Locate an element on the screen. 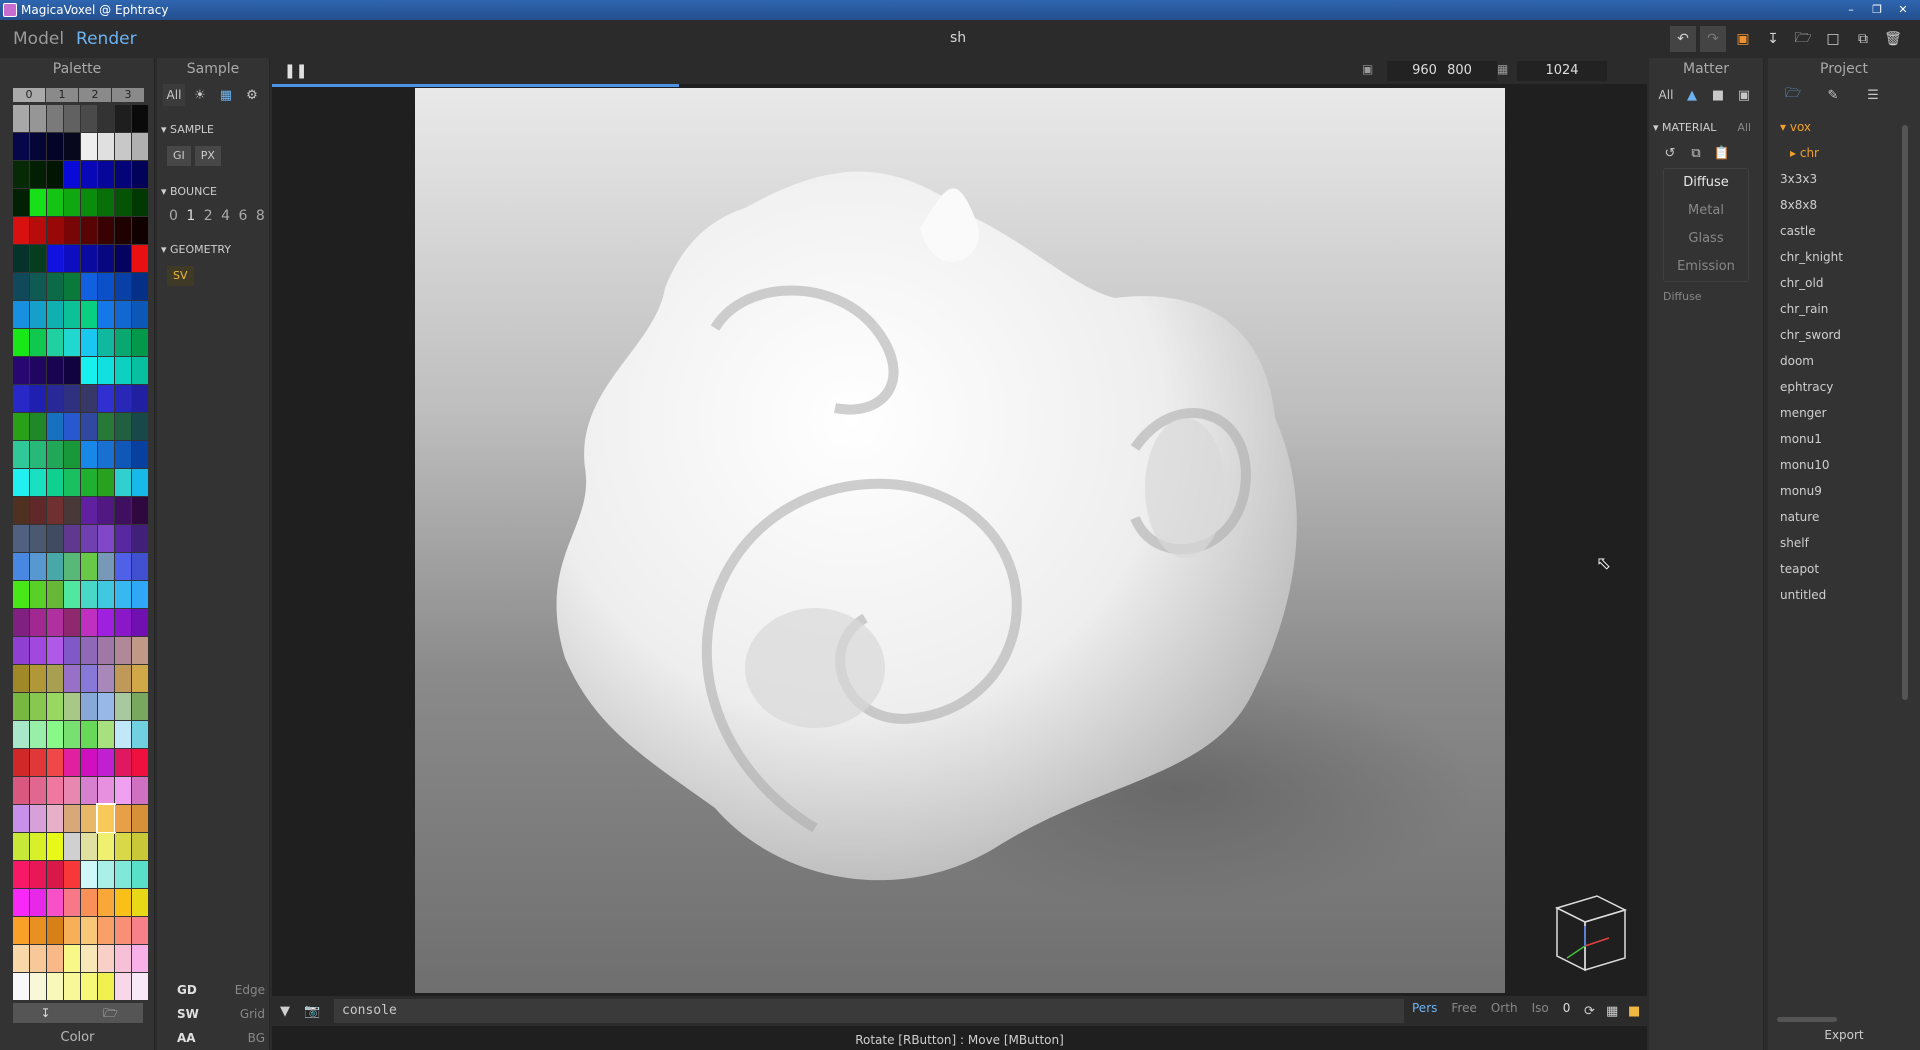 This screenshot has height=1050, width=1920. view-orth: Orth is located at coordinates (1504, 1008).